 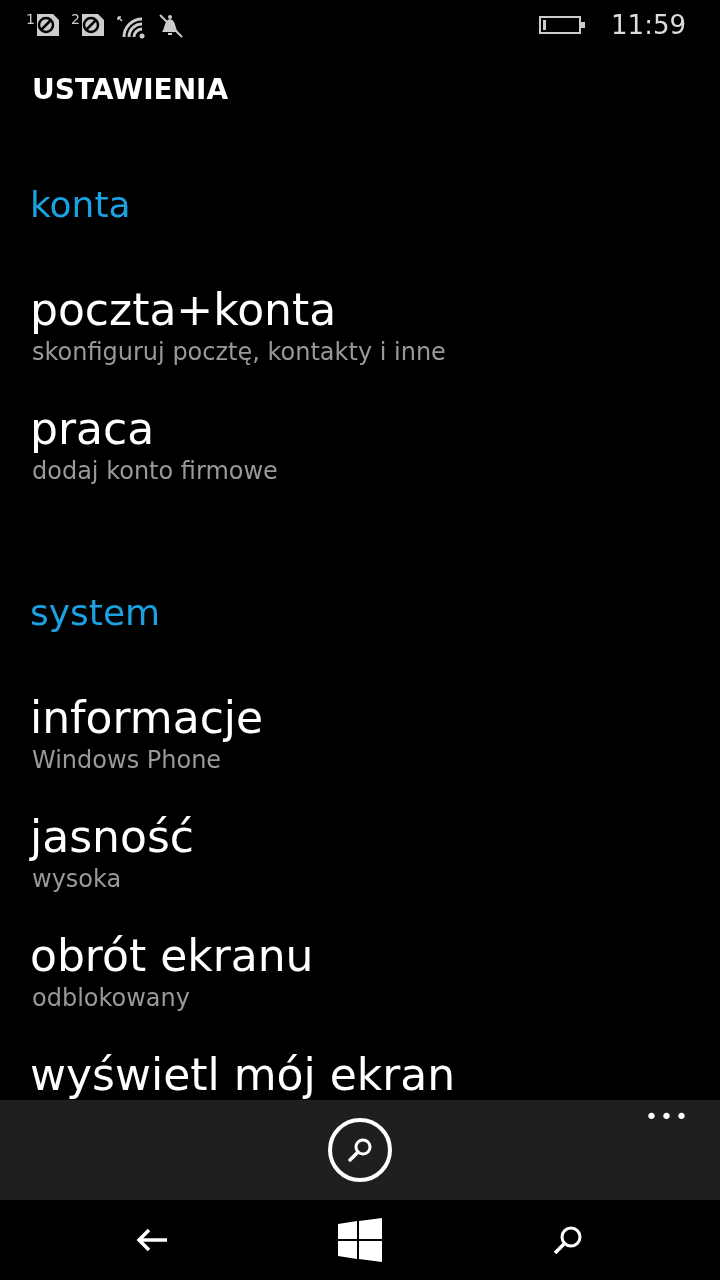 I want to click on page-title: USTAWIENIA, so click(x=131, y=90).